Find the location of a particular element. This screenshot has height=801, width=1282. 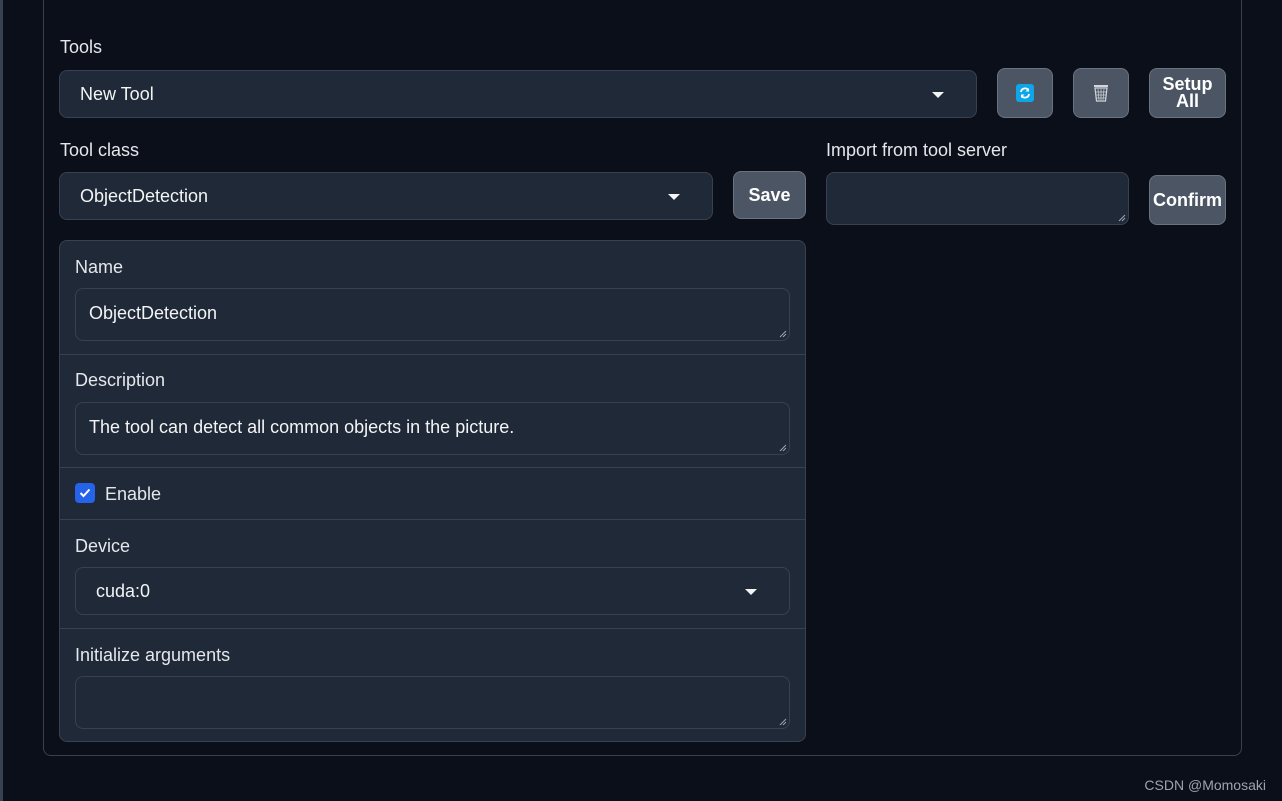

confirm-button: Confirm is located at coordinates (1187, 200).